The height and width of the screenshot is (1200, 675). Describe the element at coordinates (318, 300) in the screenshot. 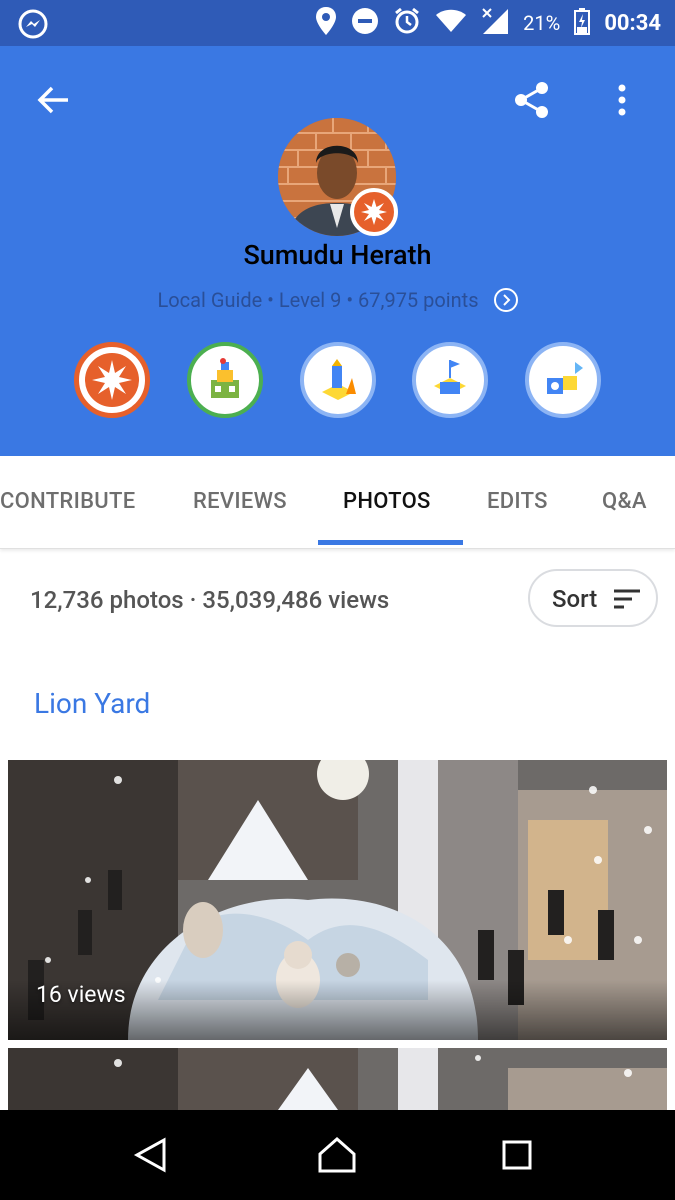

I see `local-guide-level-text: Local Guide • Level 9 • 67,975 points` at that location.